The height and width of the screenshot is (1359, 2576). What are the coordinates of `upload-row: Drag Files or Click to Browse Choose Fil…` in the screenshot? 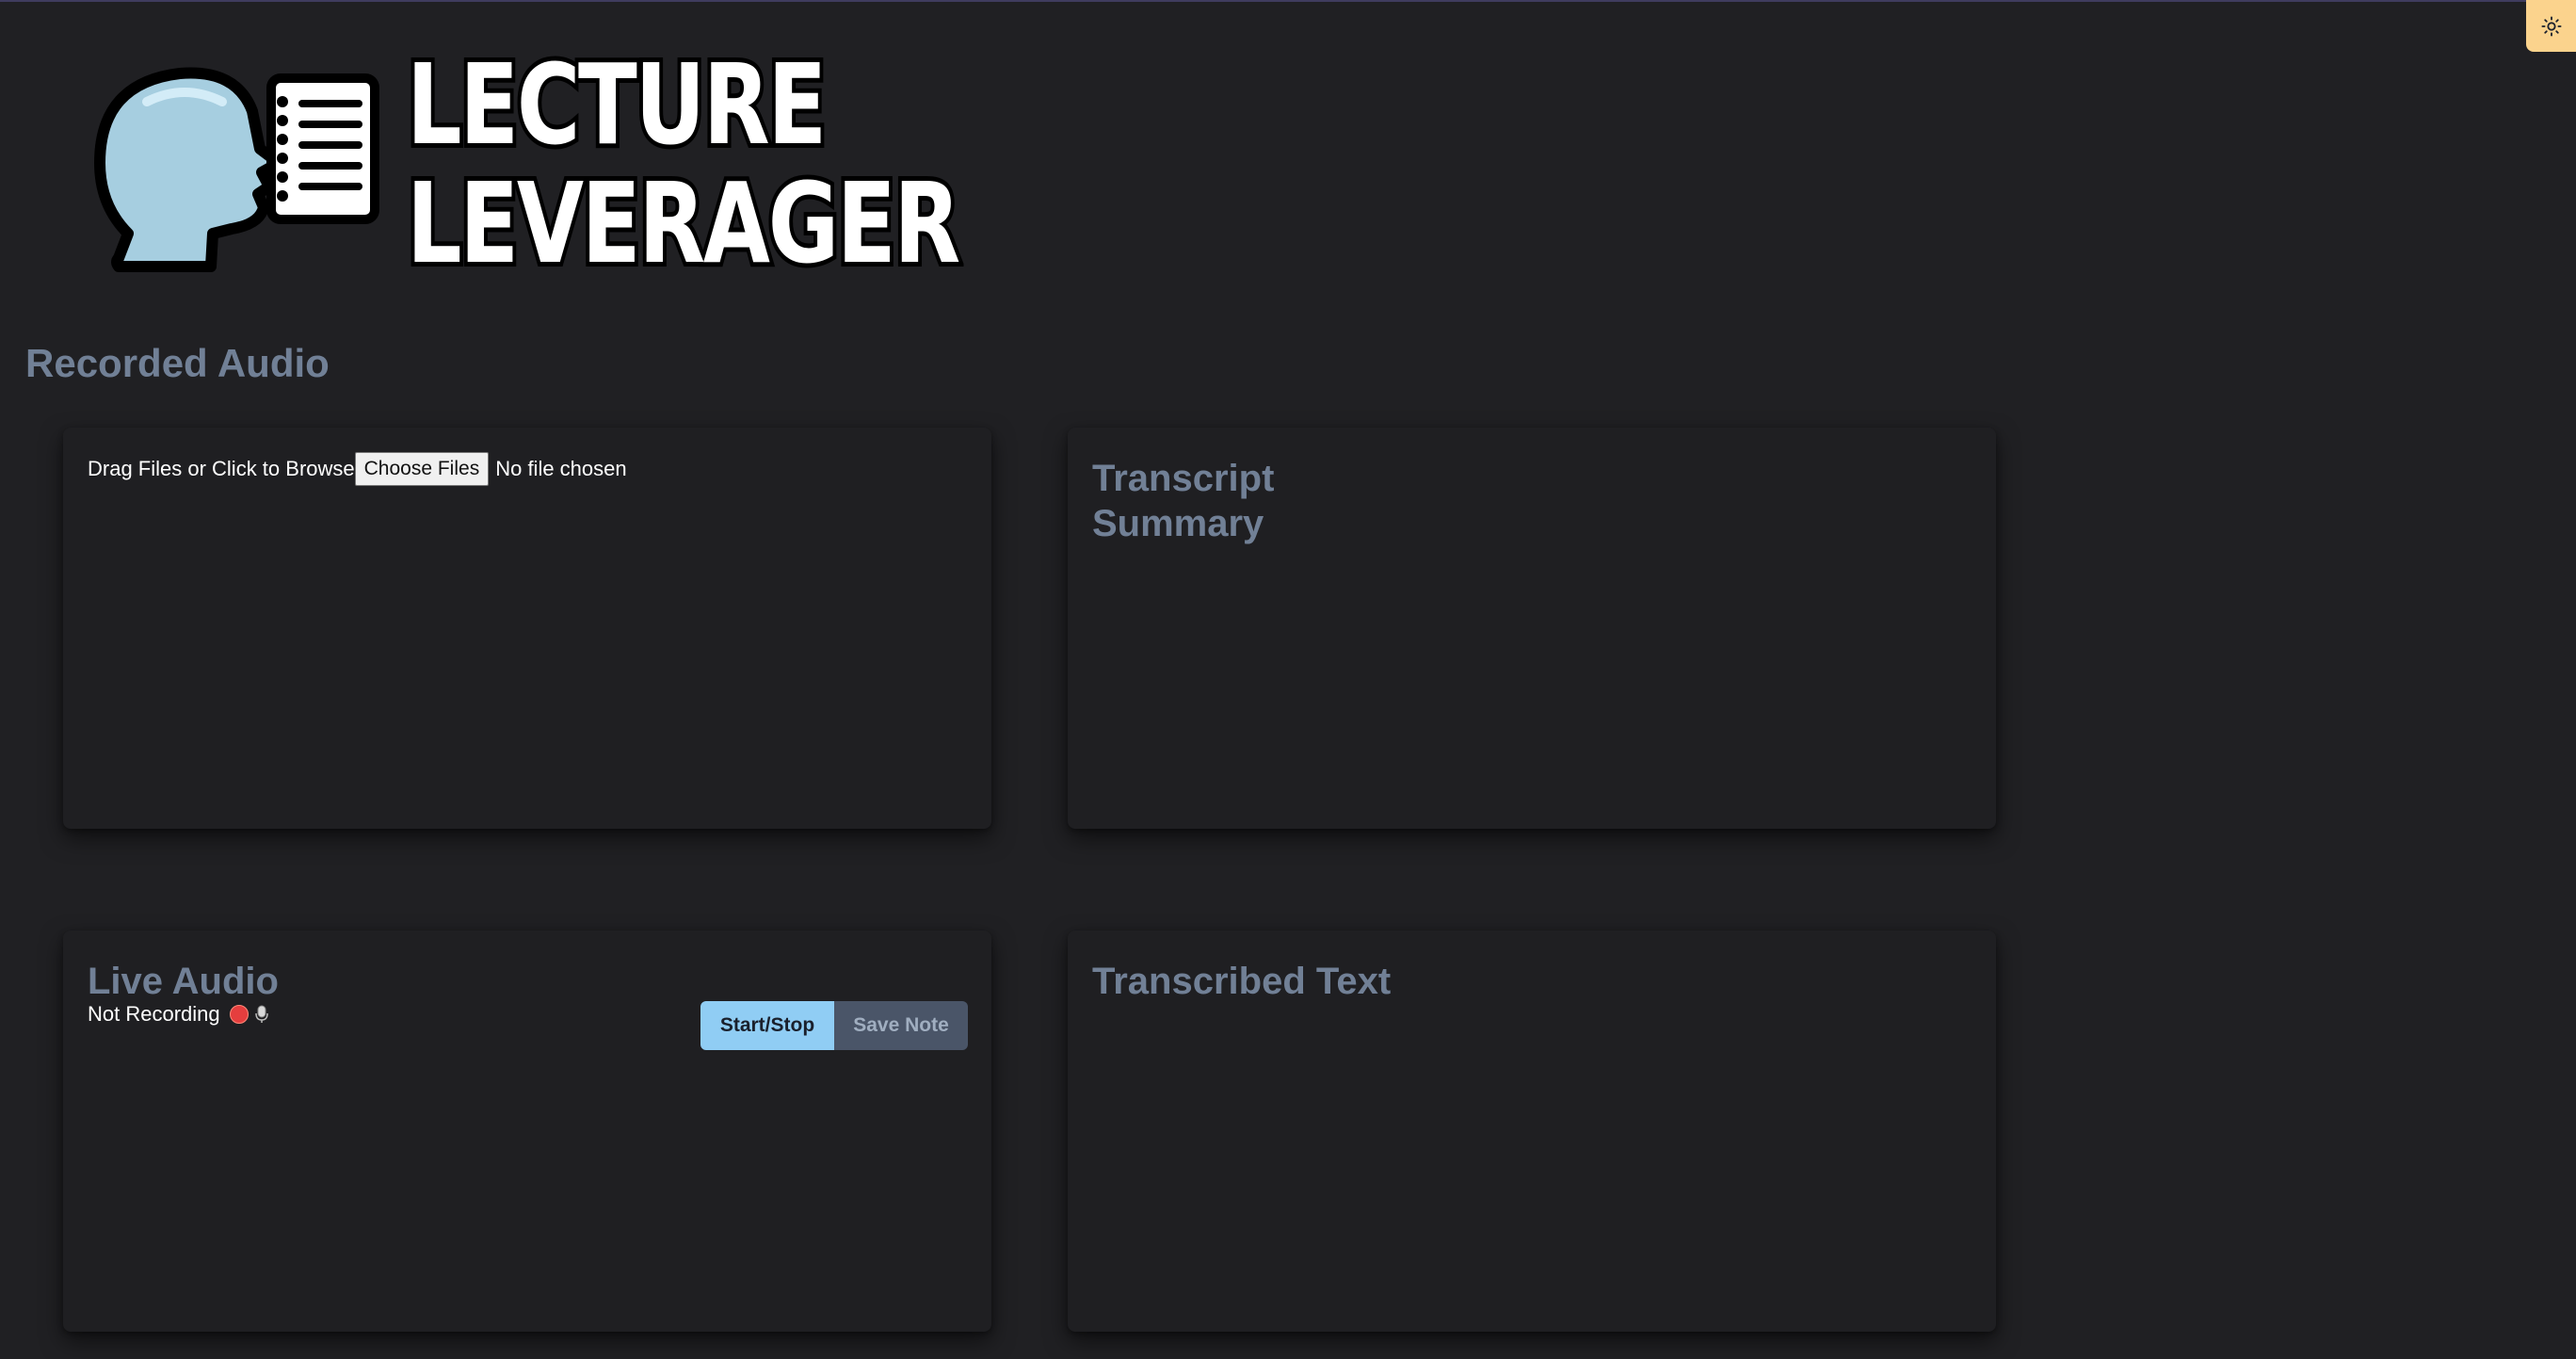 It's located at (357, 469).